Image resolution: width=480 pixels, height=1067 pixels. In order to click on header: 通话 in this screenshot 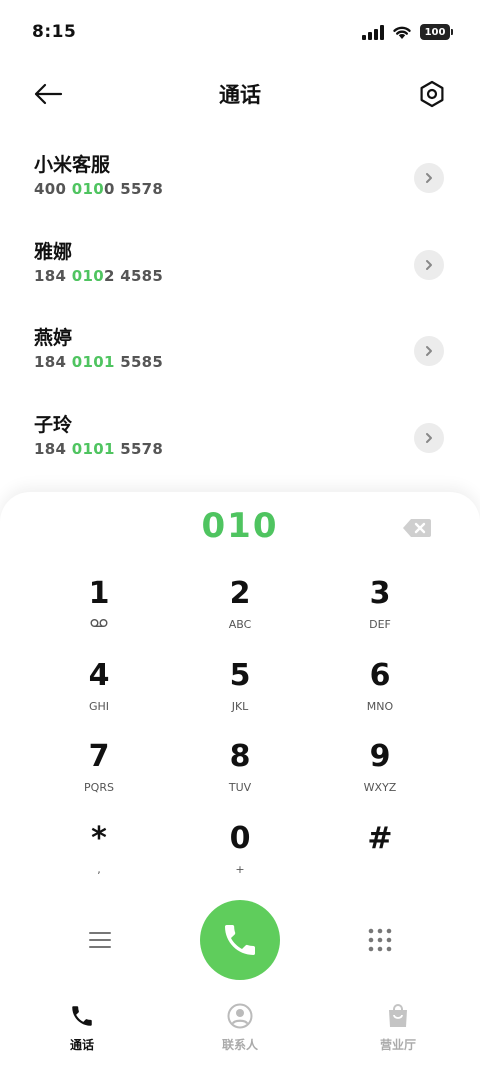, I will do `click(240, 94)`.